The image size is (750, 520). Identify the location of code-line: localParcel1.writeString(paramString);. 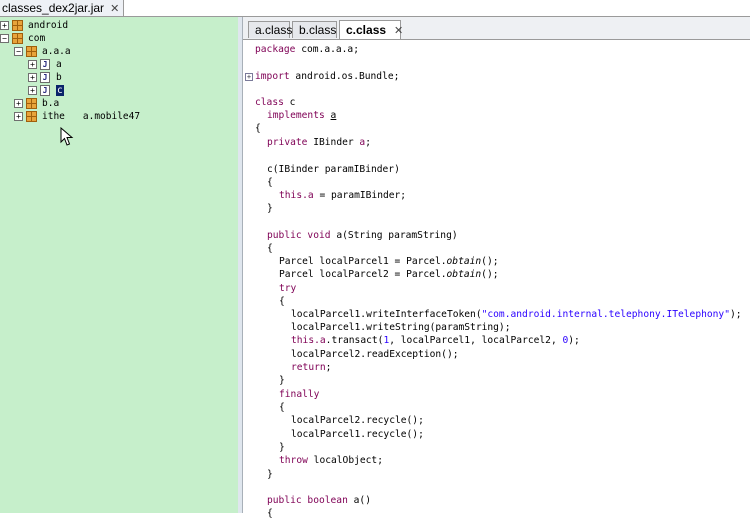
(401, 327).